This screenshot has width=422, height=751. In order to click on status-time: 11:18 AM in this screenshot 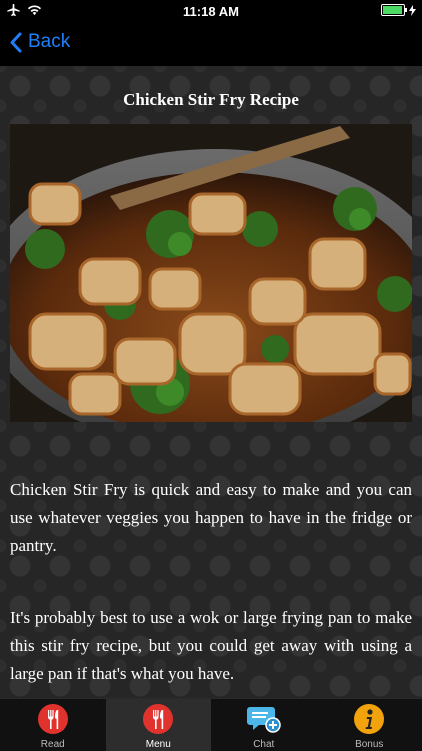, I will do `click(211, 11)`.